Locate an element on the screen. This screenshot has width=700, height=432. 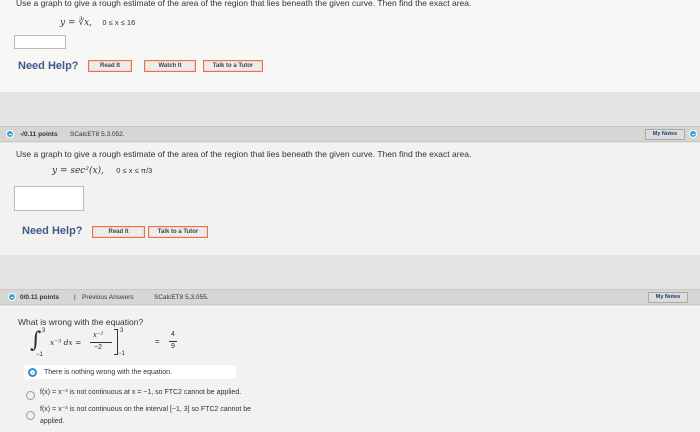
question-2-equation: y = sec²(x), 0 ≤ x ≤ π/3 is located at coordinates (102, 170).